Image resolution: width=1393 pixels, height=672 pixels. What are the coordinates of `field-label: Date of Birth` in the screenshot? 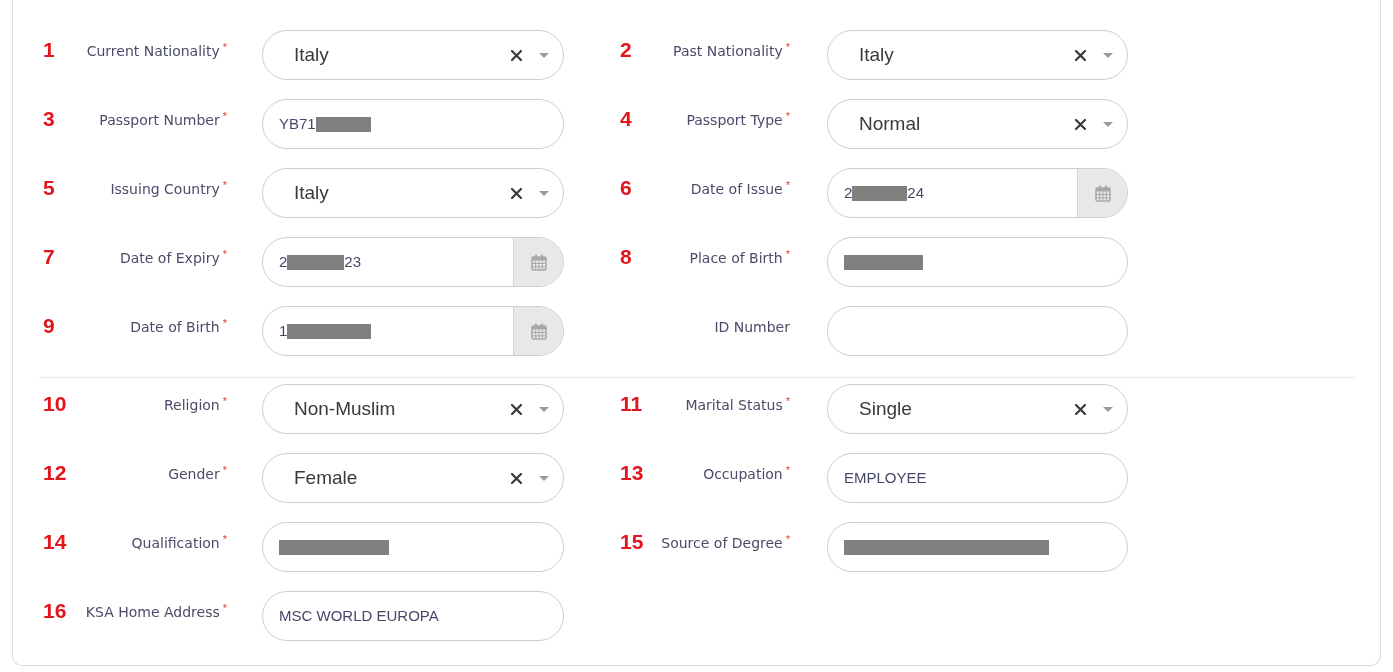 It's located at (175, 327).